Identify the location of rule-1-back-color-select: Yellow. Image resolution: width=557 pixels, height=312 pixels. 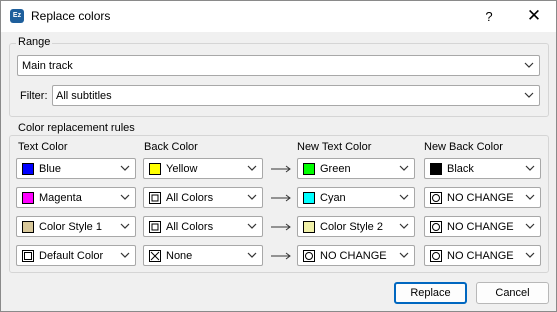
(203, 168).